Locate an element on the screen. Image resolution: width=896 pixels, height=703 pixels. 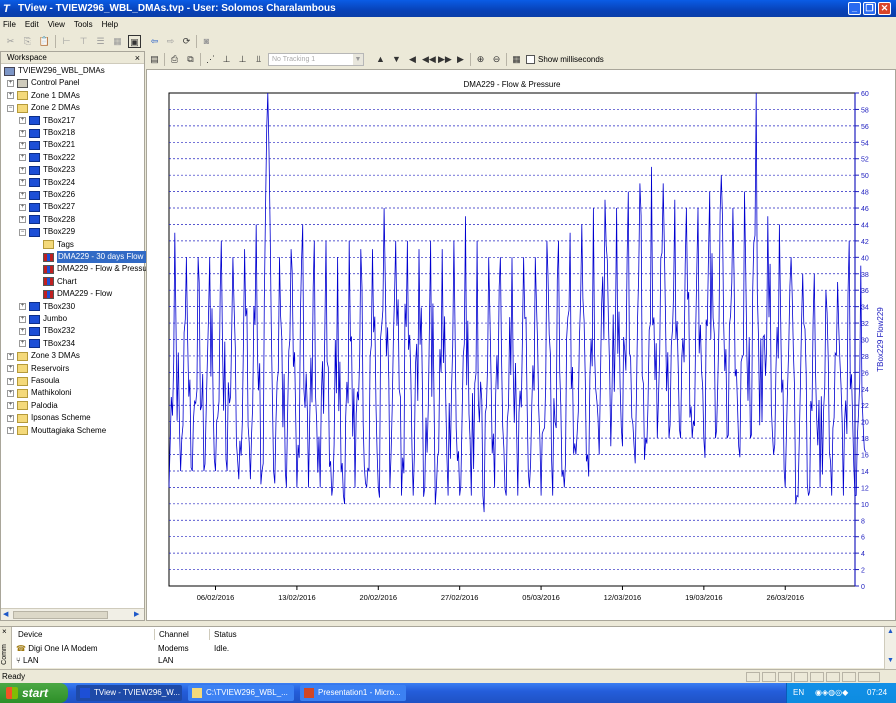
tree-item: + TBox223 is located at coordinates (47, 170).